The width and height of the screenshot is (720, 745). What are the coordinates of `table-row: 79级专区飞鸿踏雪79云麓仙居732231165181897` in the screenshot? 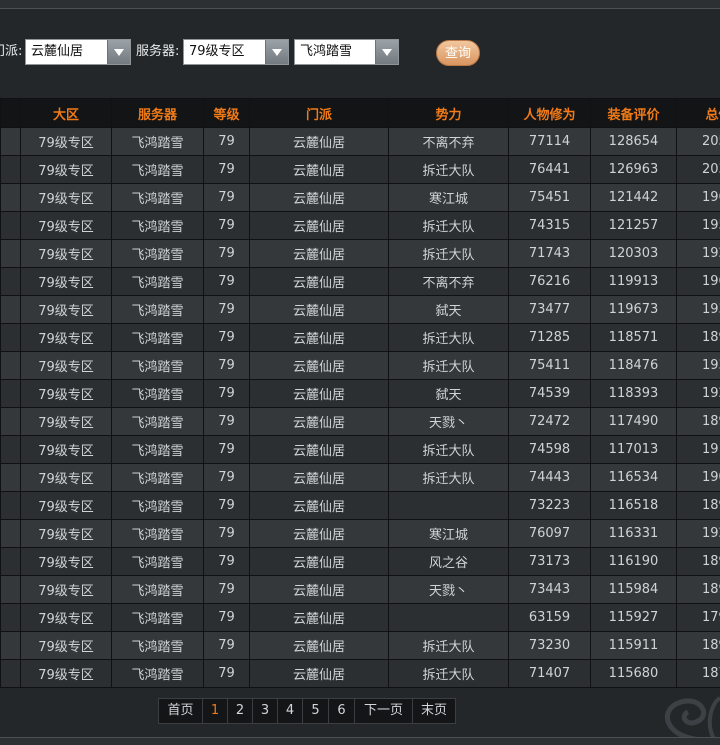 It's located at (360, 506).